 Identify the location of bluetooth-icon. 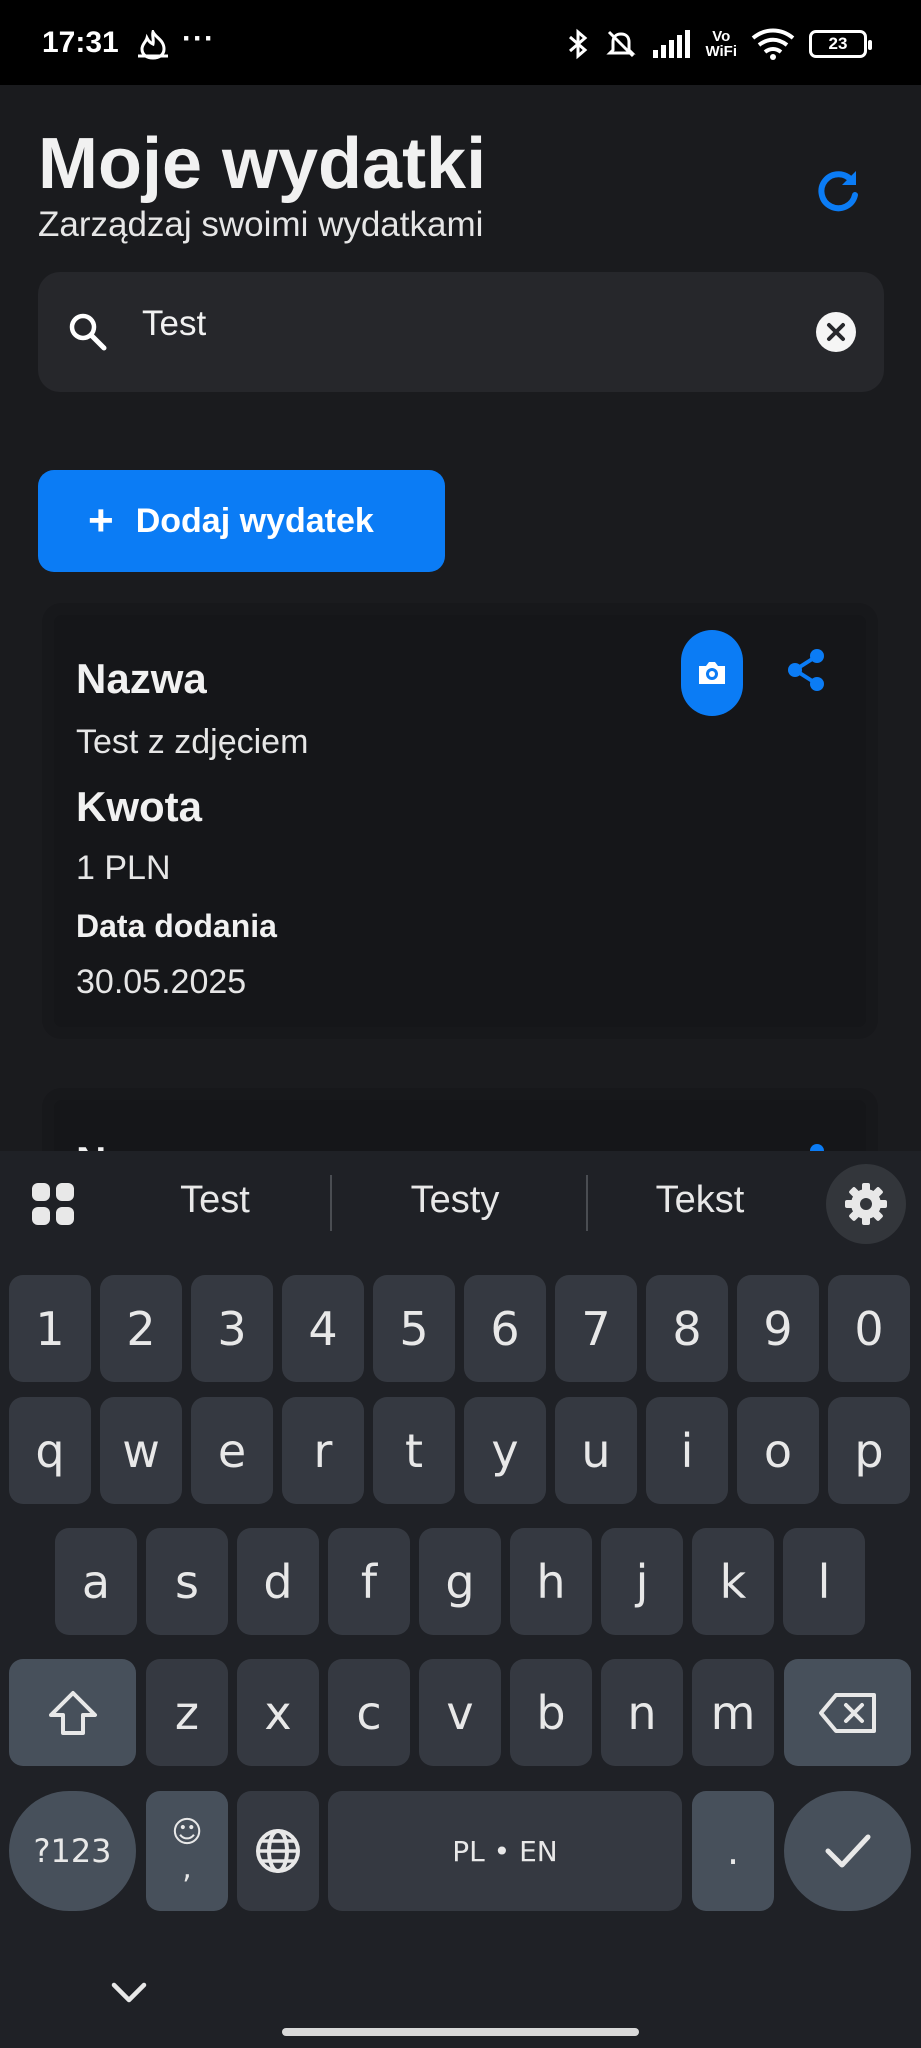
(578, 44).